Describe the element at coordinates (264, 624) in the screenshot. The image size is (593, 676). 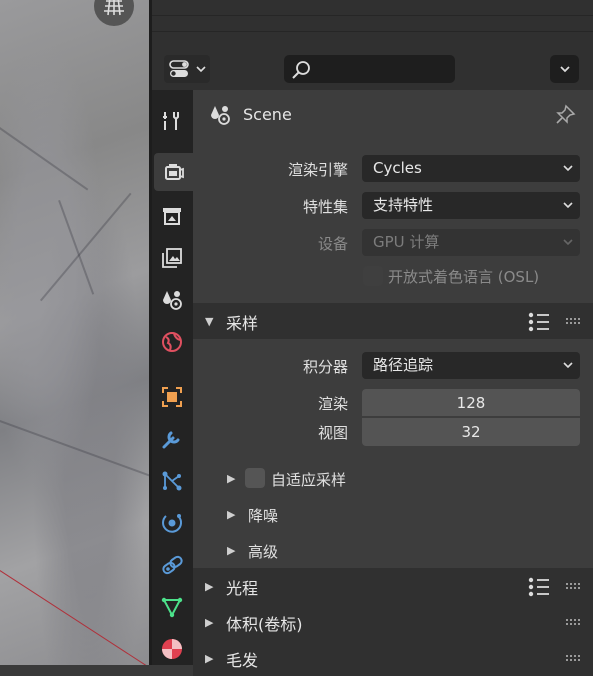
I see `volumes-title: 体积(卷标)` at that location.